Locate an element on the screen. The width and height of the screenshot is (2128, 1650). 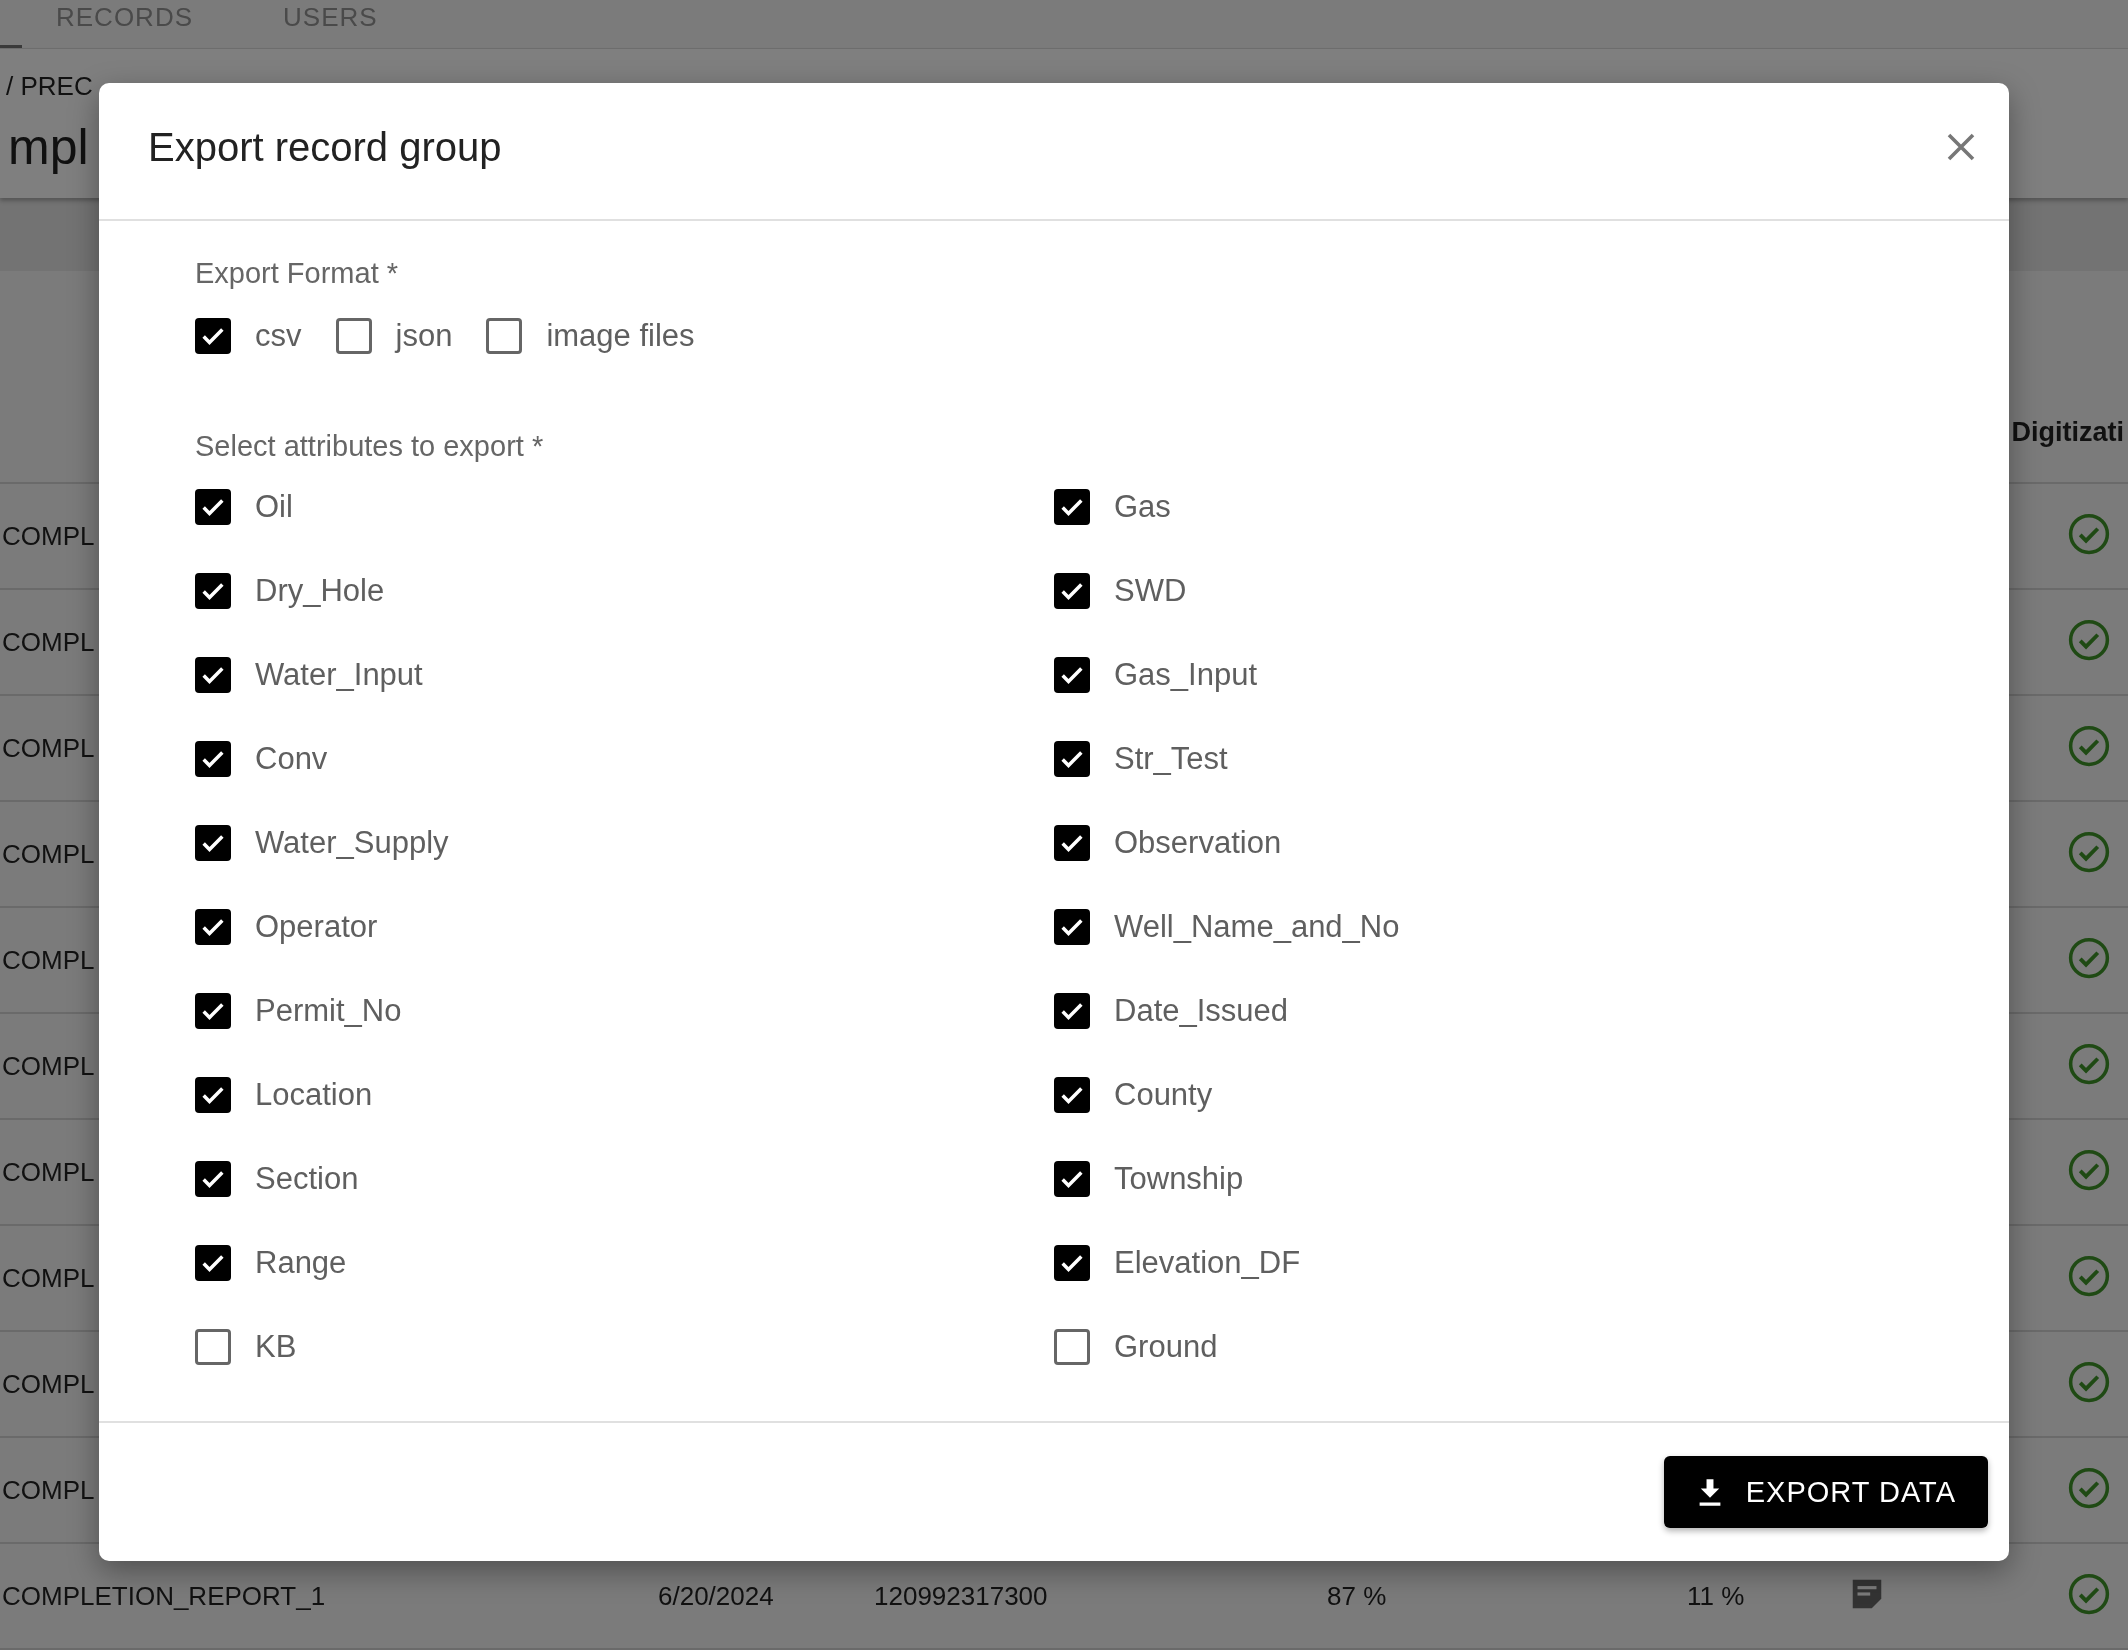
page-title: mpl is located at coordinates (48, 147).